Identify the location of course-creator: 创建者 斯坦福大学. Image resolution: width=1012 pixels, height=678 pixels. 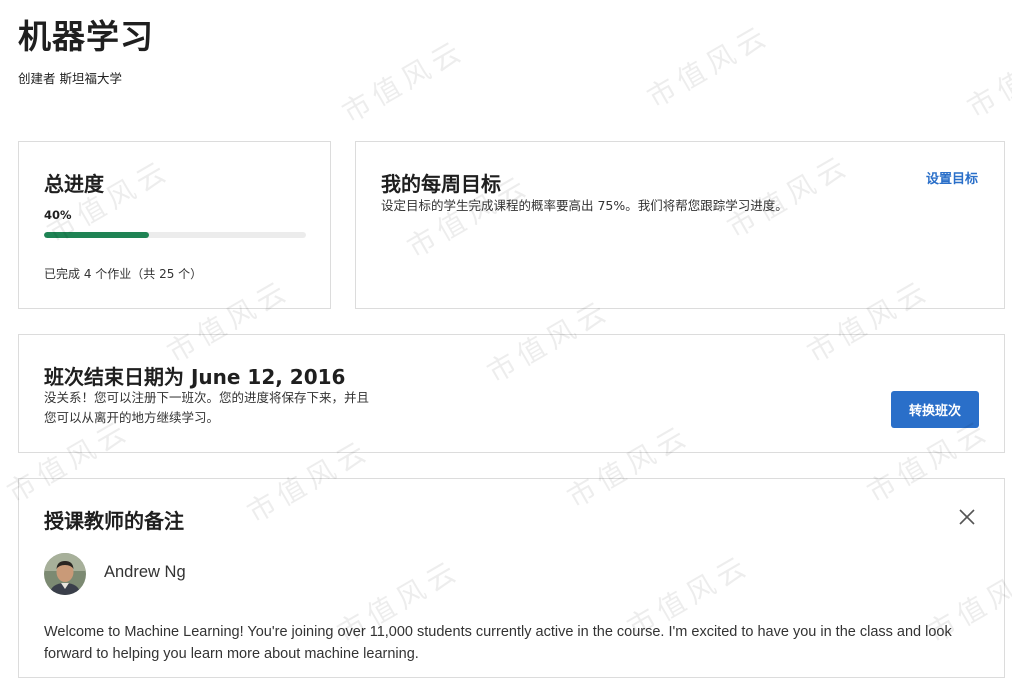
(70, 78).